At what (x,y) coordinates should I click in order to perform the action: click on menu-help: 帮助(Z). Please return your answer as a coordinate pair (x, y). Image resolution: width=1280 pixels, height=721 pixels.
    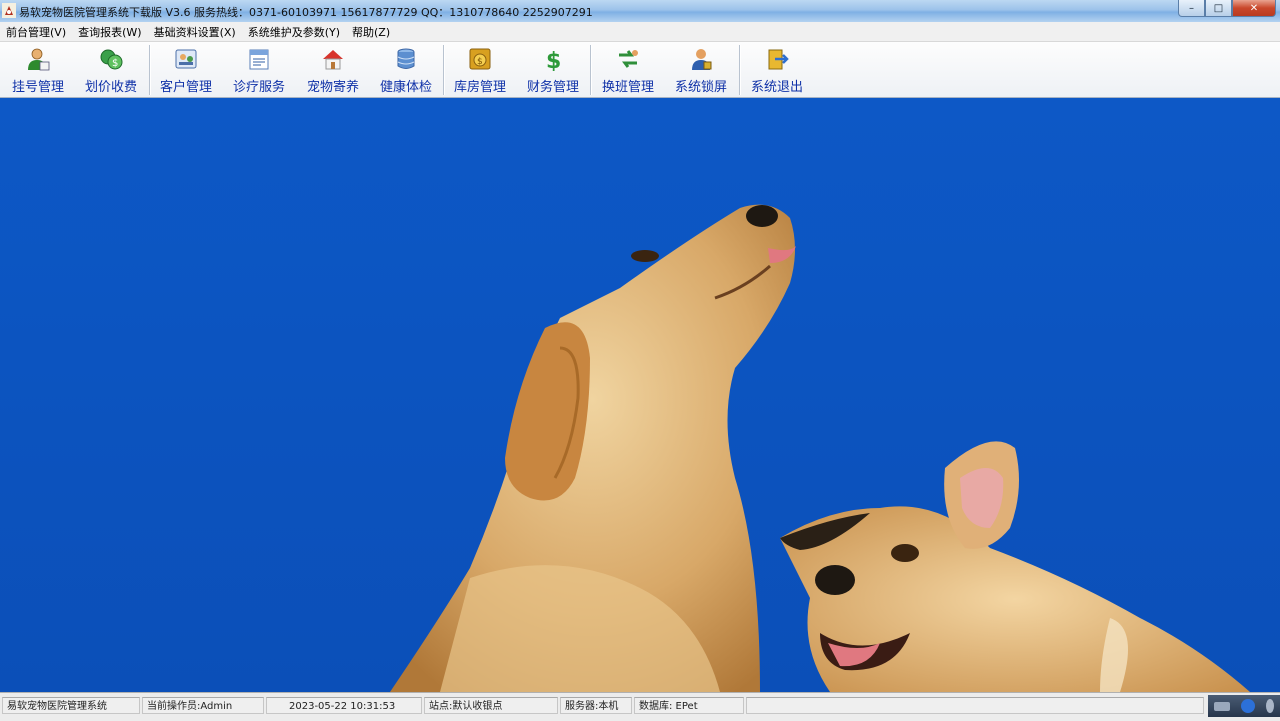
    Looking at the image, I should click on (371, 31).